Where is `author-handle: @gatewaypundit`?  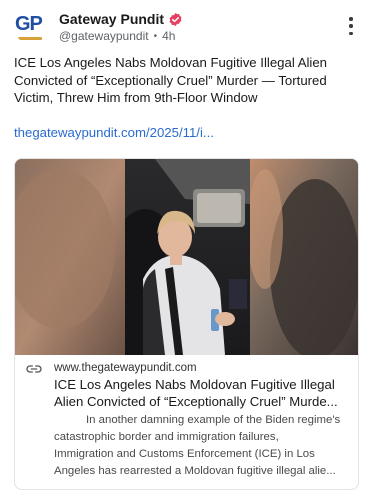
author-handle: @gatewaypundit is located at coordinates (104, 36).